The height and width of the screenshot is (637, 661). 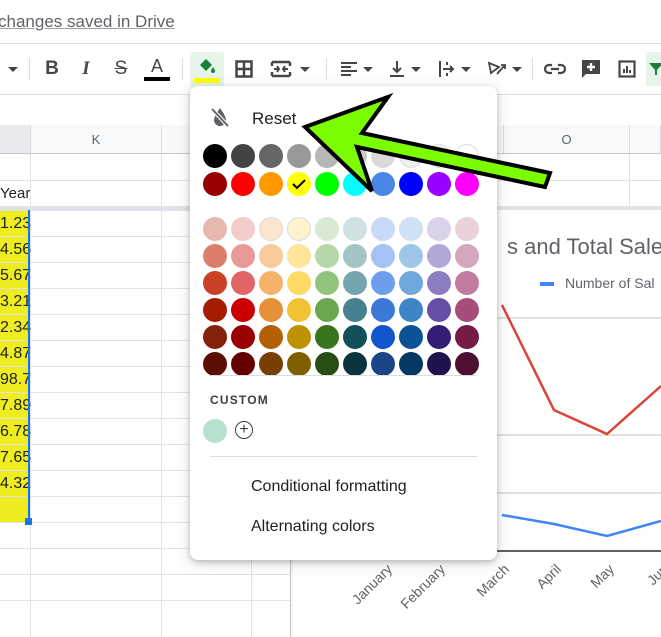 I want to click on data-cell: 5.67, so click(x=15, y=276).